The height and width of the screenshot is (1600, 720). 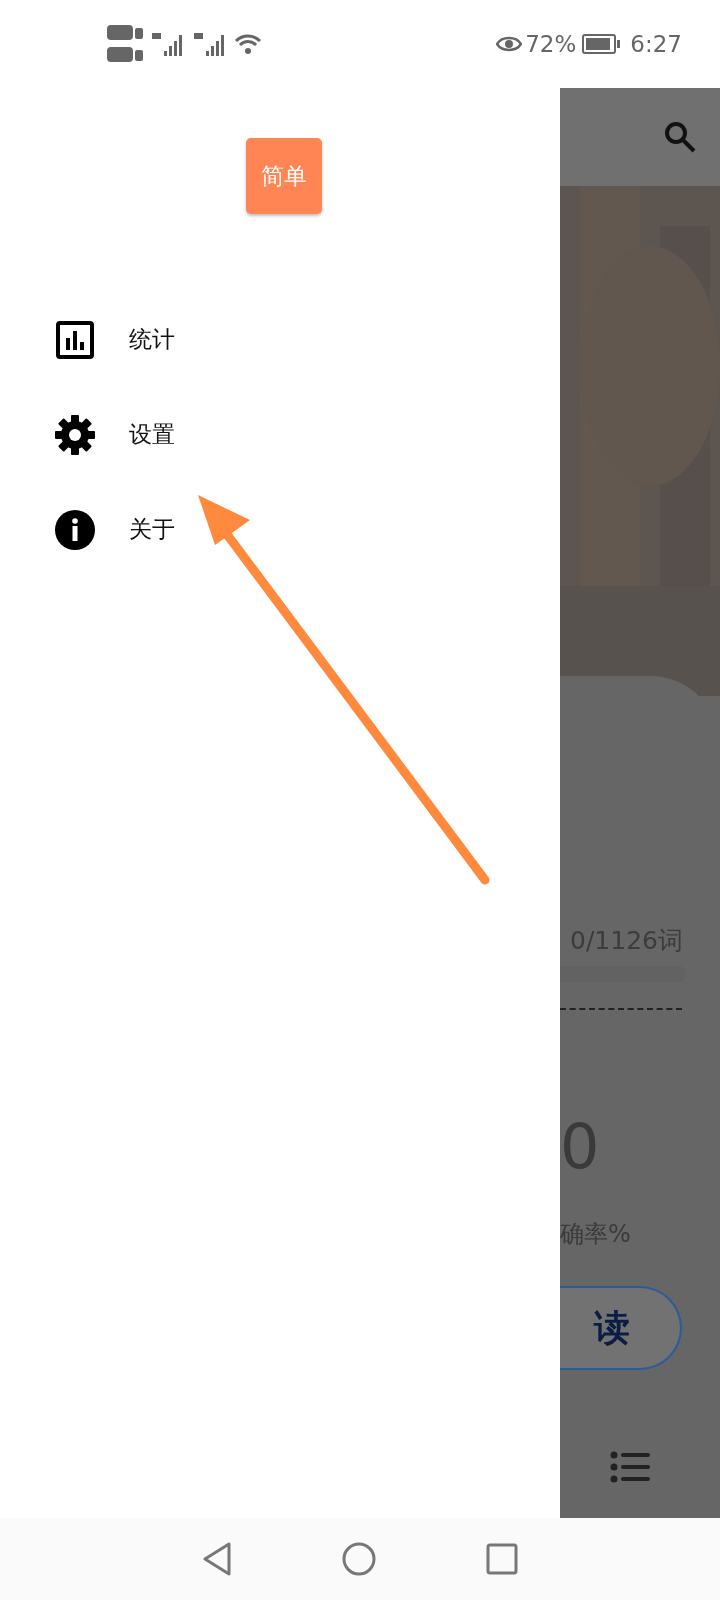 What do you see at coordinates (509, 44) in the screenshot?
I see `eye-icon` at bounding box center [509, 44].